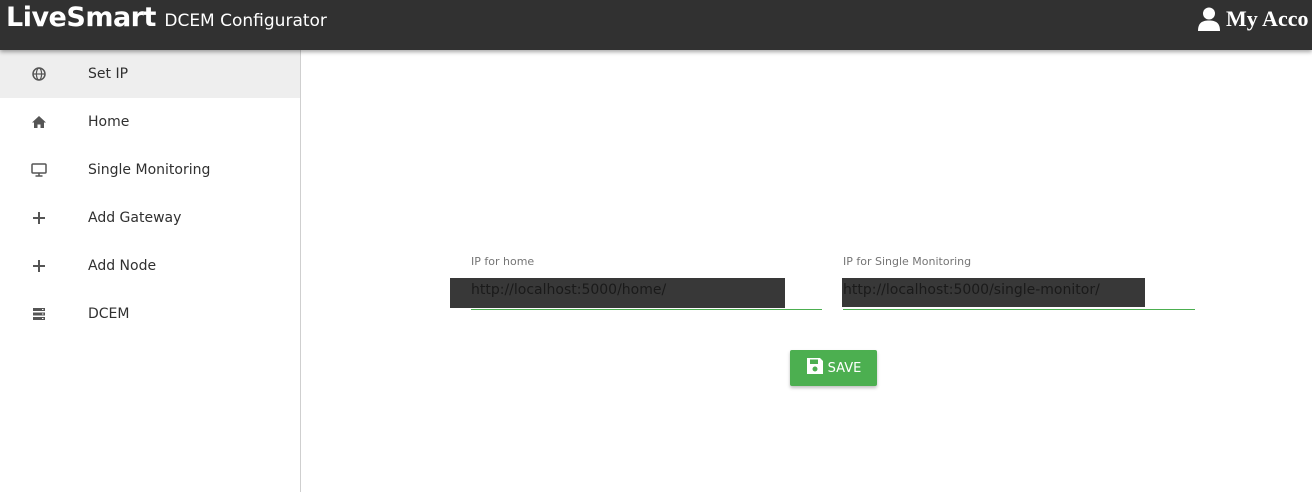  What do you see at coordinates (1209, 19) in the screenshot?
I see `user-icon` at bounding box center [1209, 19].